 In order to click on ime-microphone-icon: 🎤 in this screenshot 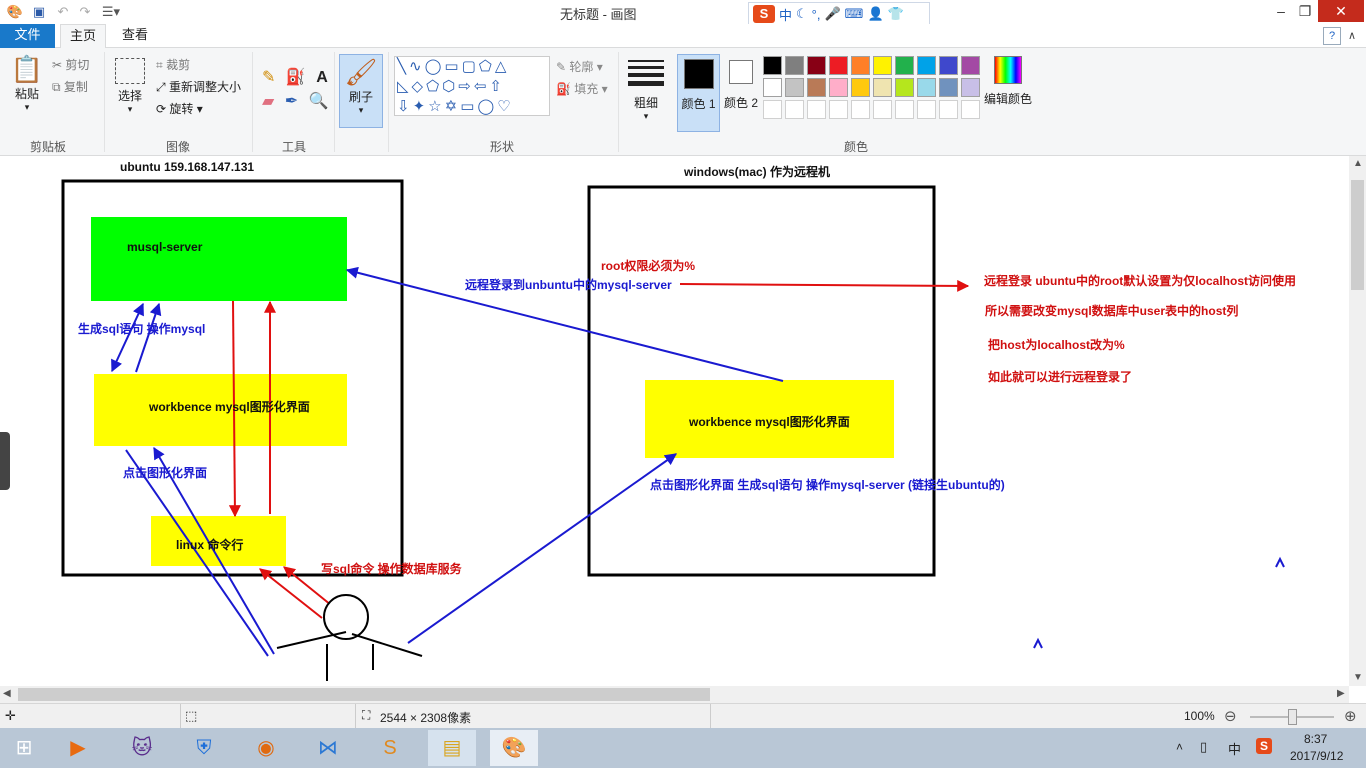, I will do `click(832, 14)`.